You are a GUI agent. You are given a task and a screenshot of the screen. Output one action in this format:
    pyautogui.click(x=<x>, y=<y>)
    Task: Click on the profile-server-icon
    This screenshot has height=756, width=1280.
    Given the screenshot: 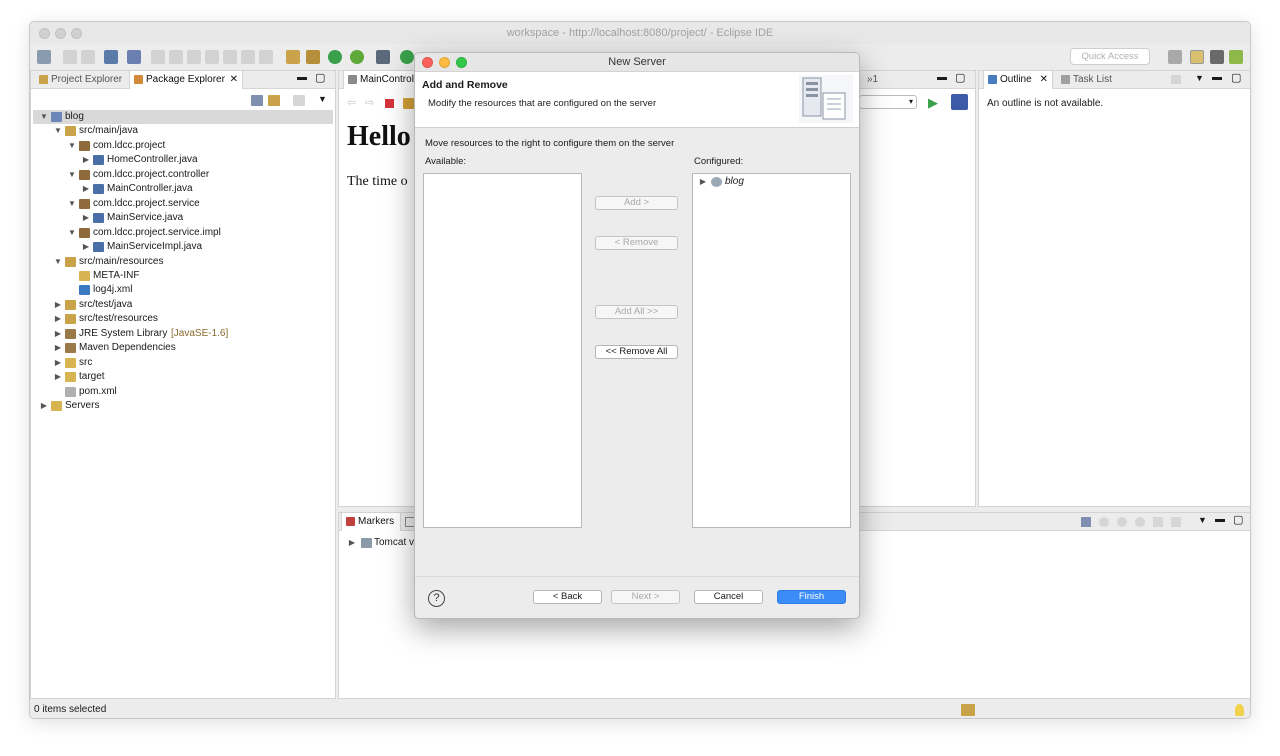 What is the action you would take?
    pyautogui.click(x=1140, y=522)
    